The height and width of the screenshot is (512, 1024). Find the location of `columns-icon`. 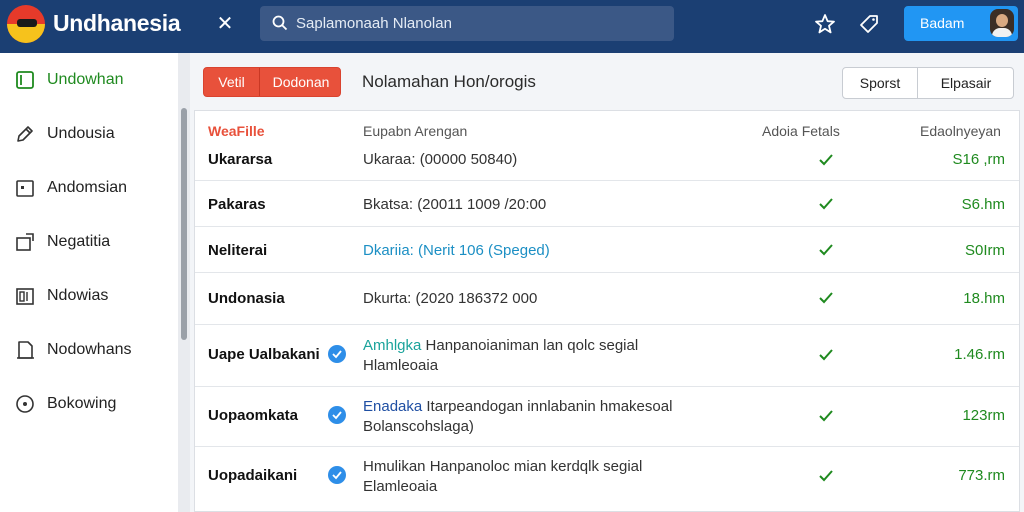

columns-icon is located at coordinates (25, 296).